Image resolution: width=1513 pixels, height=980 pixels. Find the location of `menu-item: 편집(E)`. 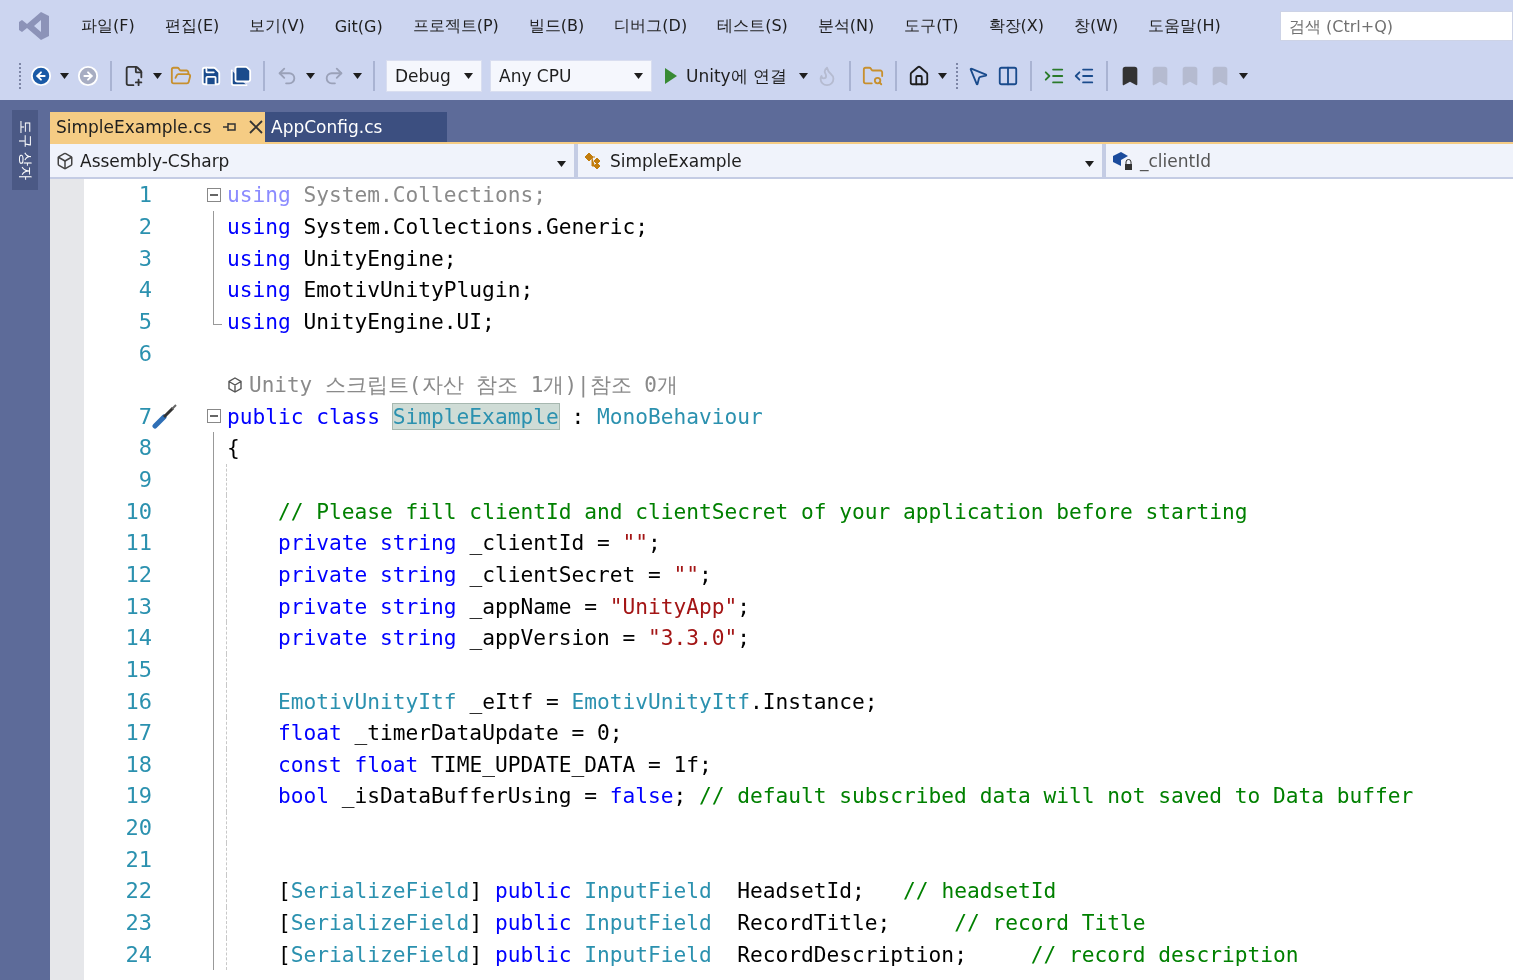

menu-item: 편집(E) is located at coordinates (192, 26).